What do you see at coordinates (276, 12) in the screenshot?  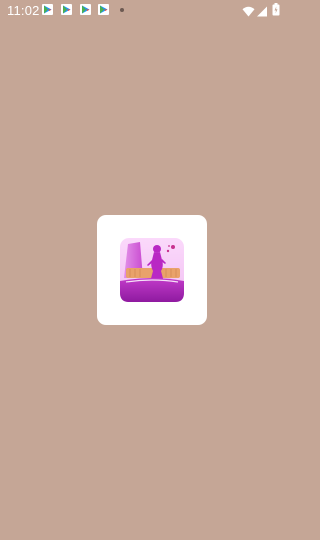 I see `battery-icon` at bounding box center [276, 12].